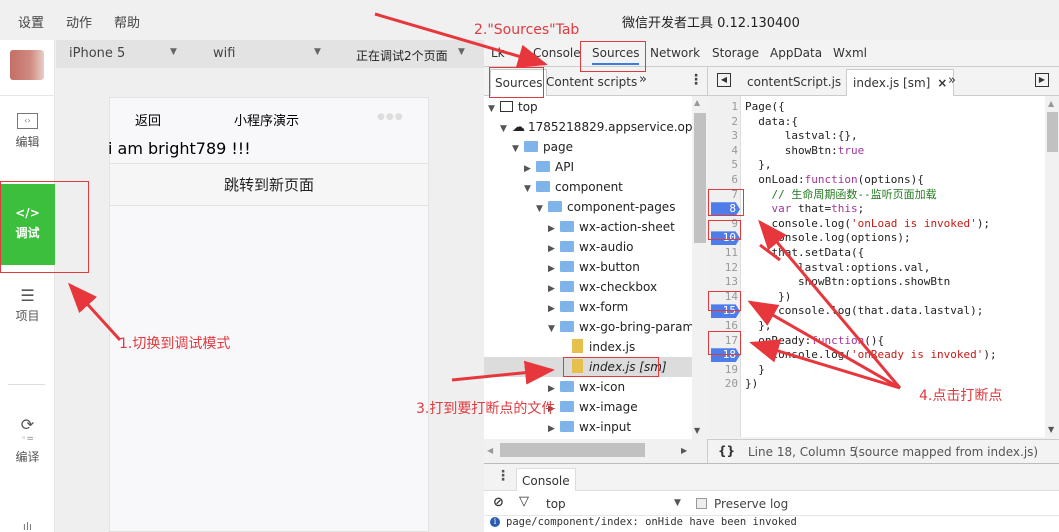 This screenshot has width=1059, height=532. I want to click on arrow-step4-a, so click(830, 304).